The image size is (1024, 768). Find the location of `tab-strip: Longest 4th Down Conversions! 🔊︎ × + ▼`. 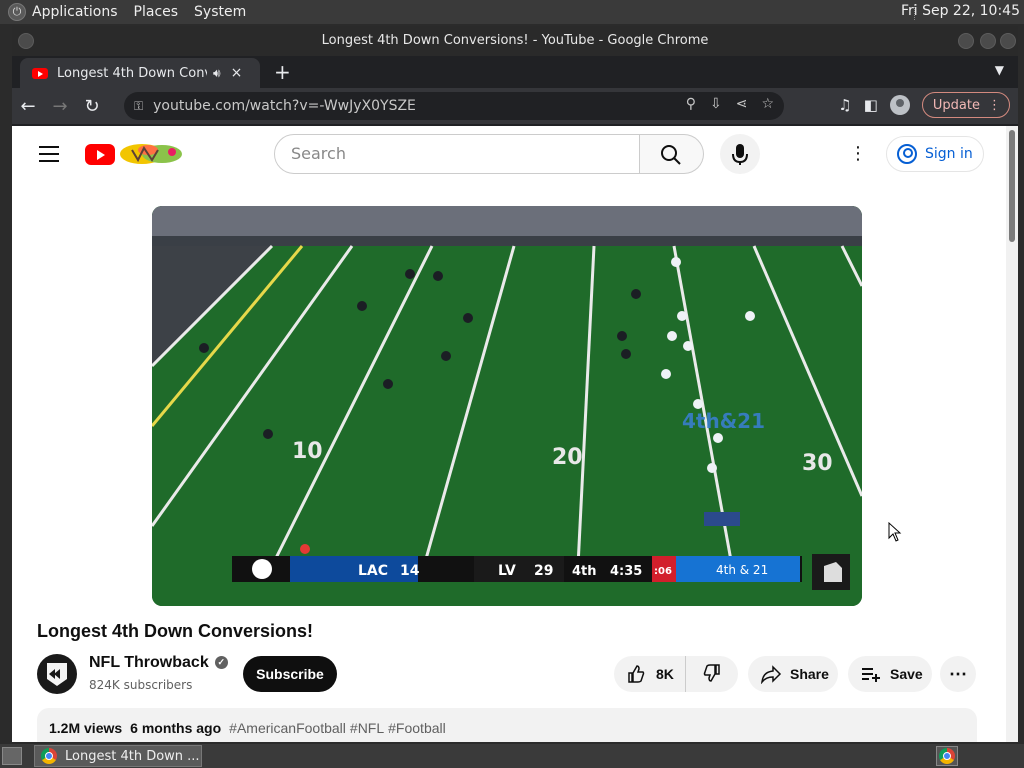

tab-strip: Longest 4th Down Conversions! 🔊︎ × + ▼ is located at coordinates (515, 72).